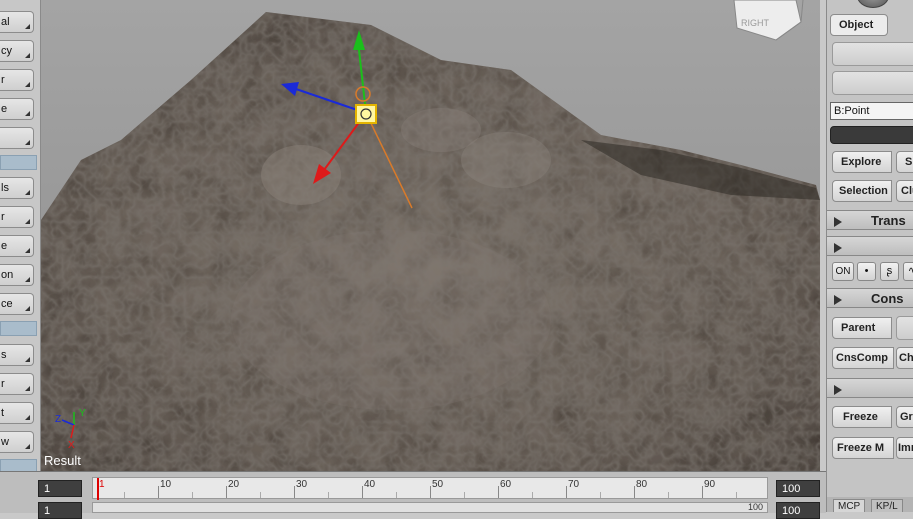  I want to click on tick-label: 20, so click(234, 484).